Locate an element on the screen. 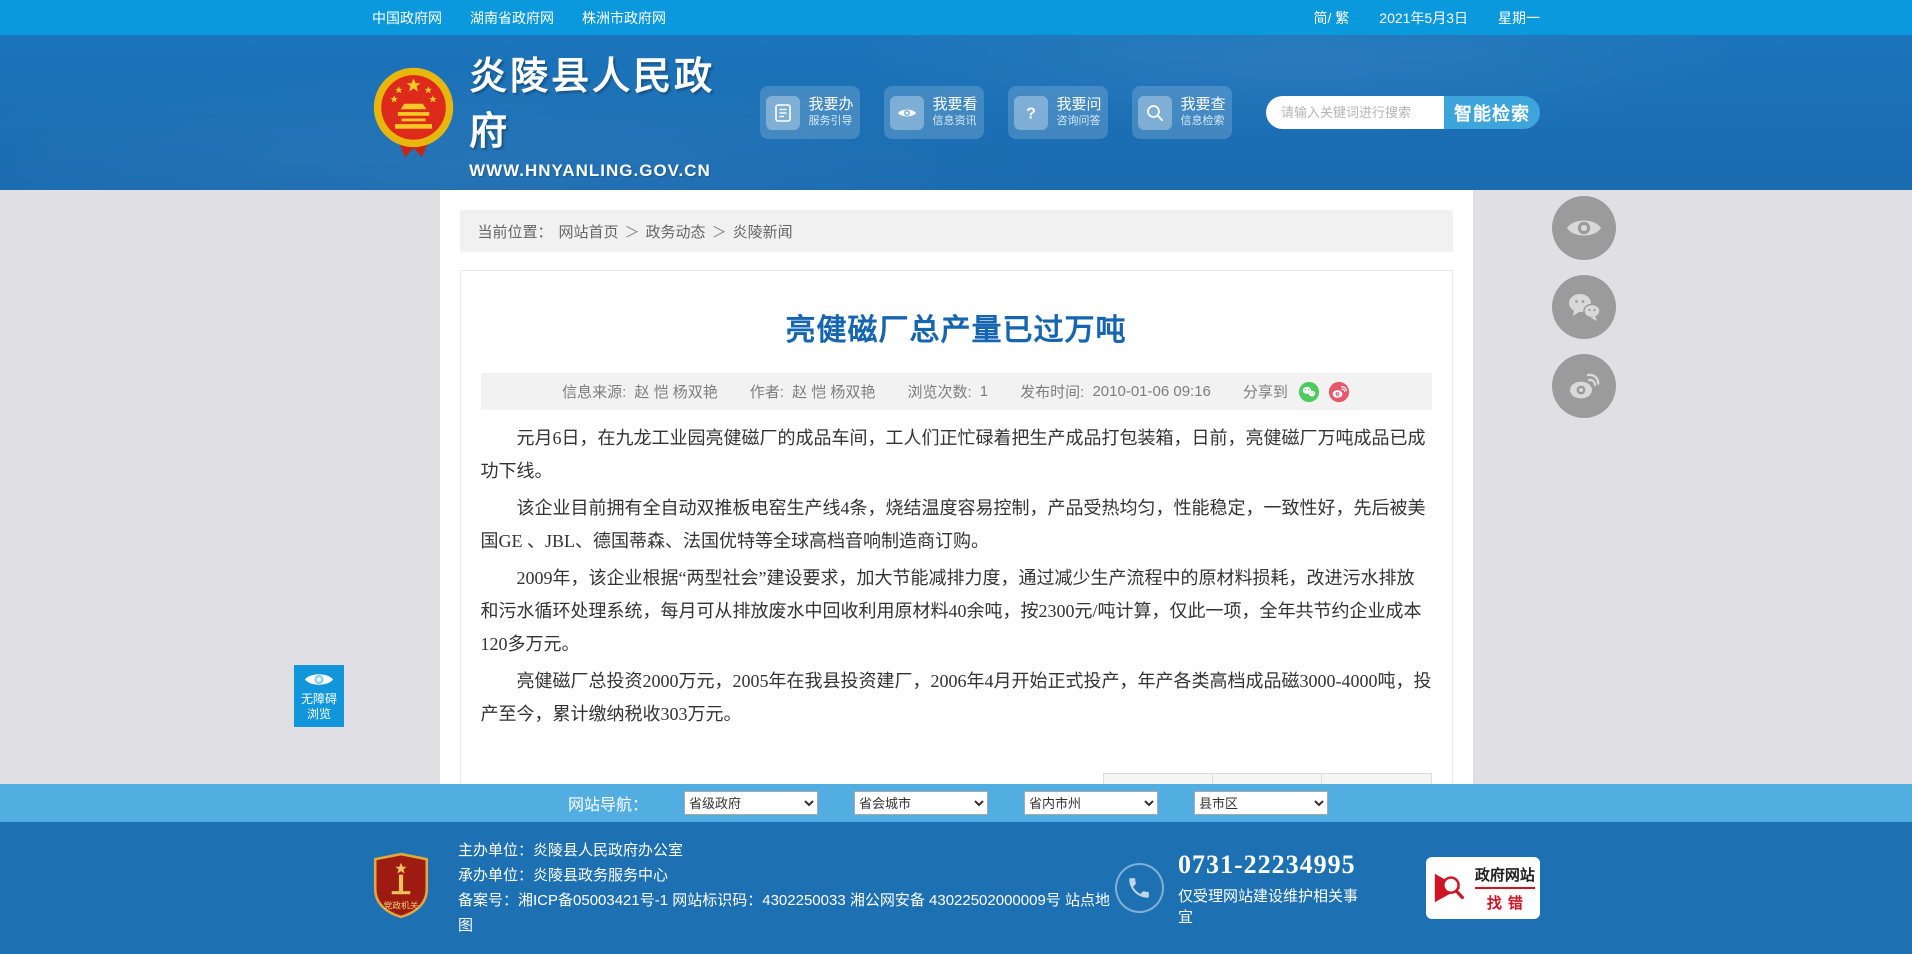 This screenshot has width=1912, height=954. meta-author-label: 作者: is located at coordinates (766, 392).